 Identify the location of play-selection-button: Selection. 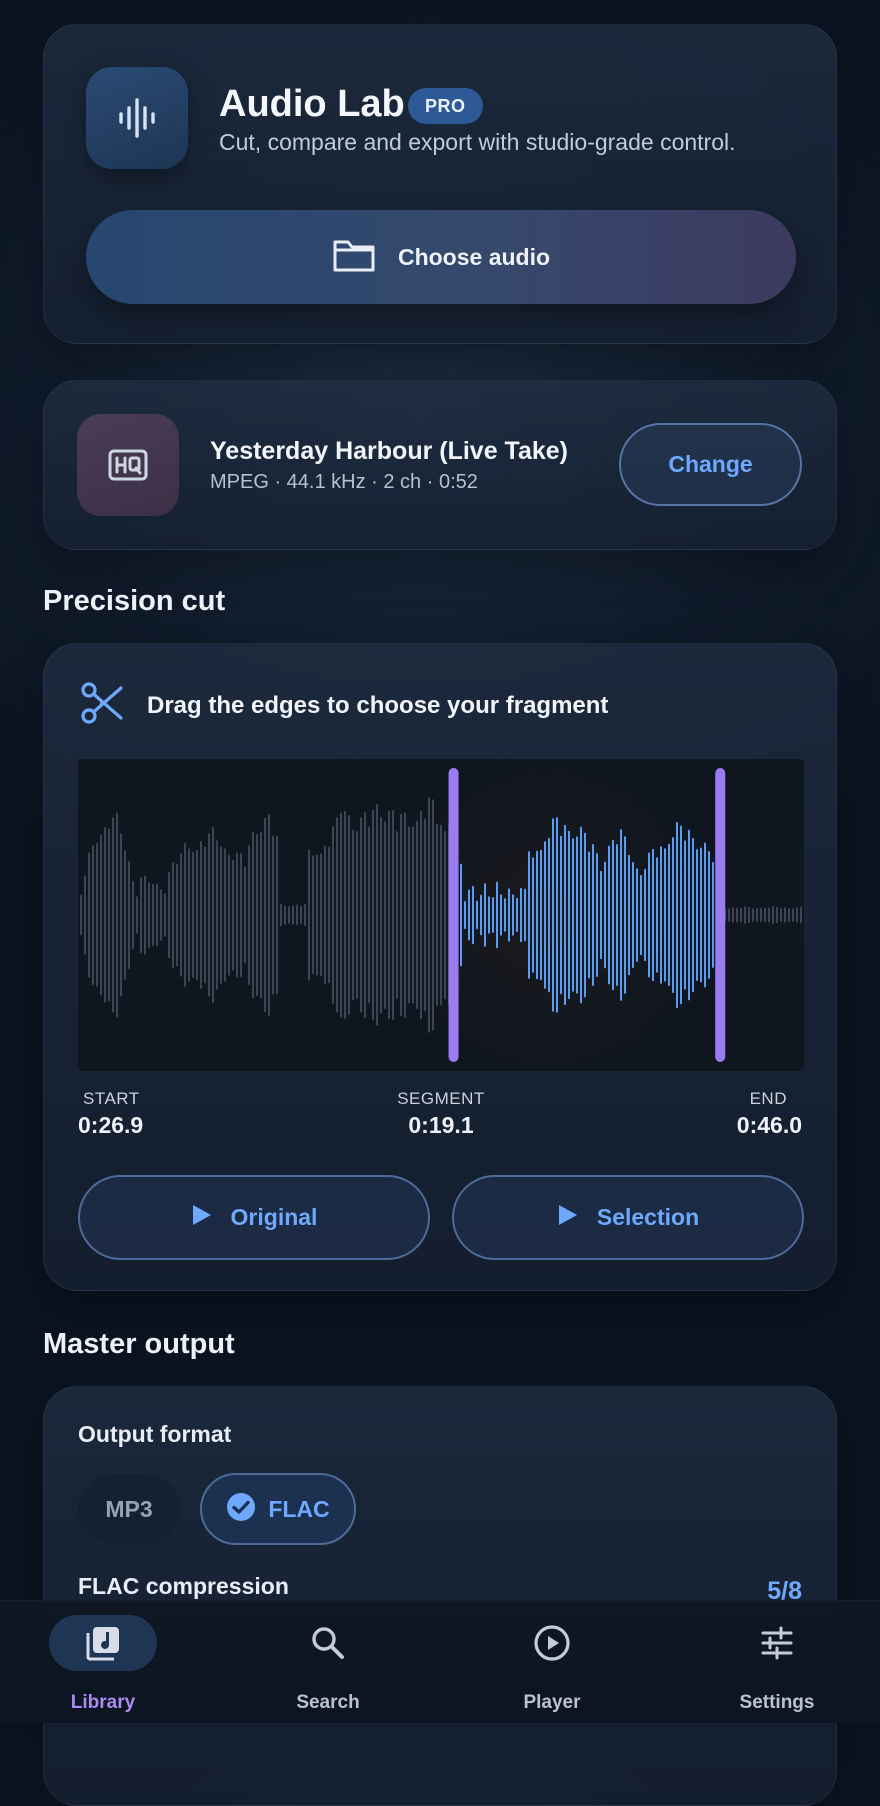
(628, 1217).